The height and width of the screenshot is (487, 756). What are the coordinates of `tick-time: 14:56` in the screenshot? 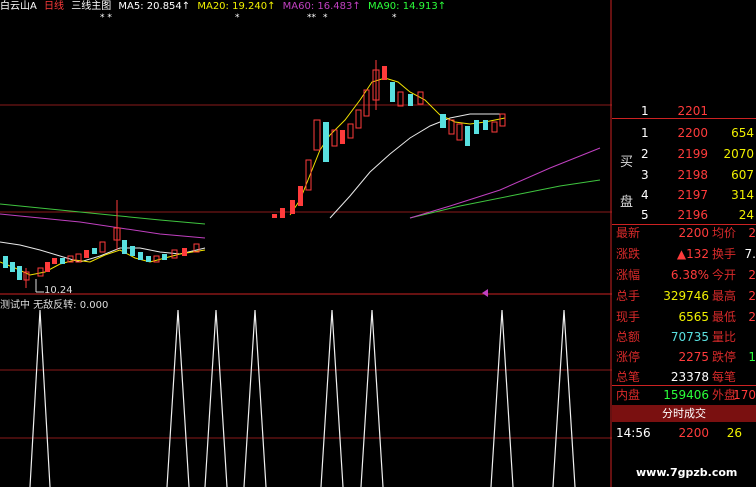 It's located at (633, 433).